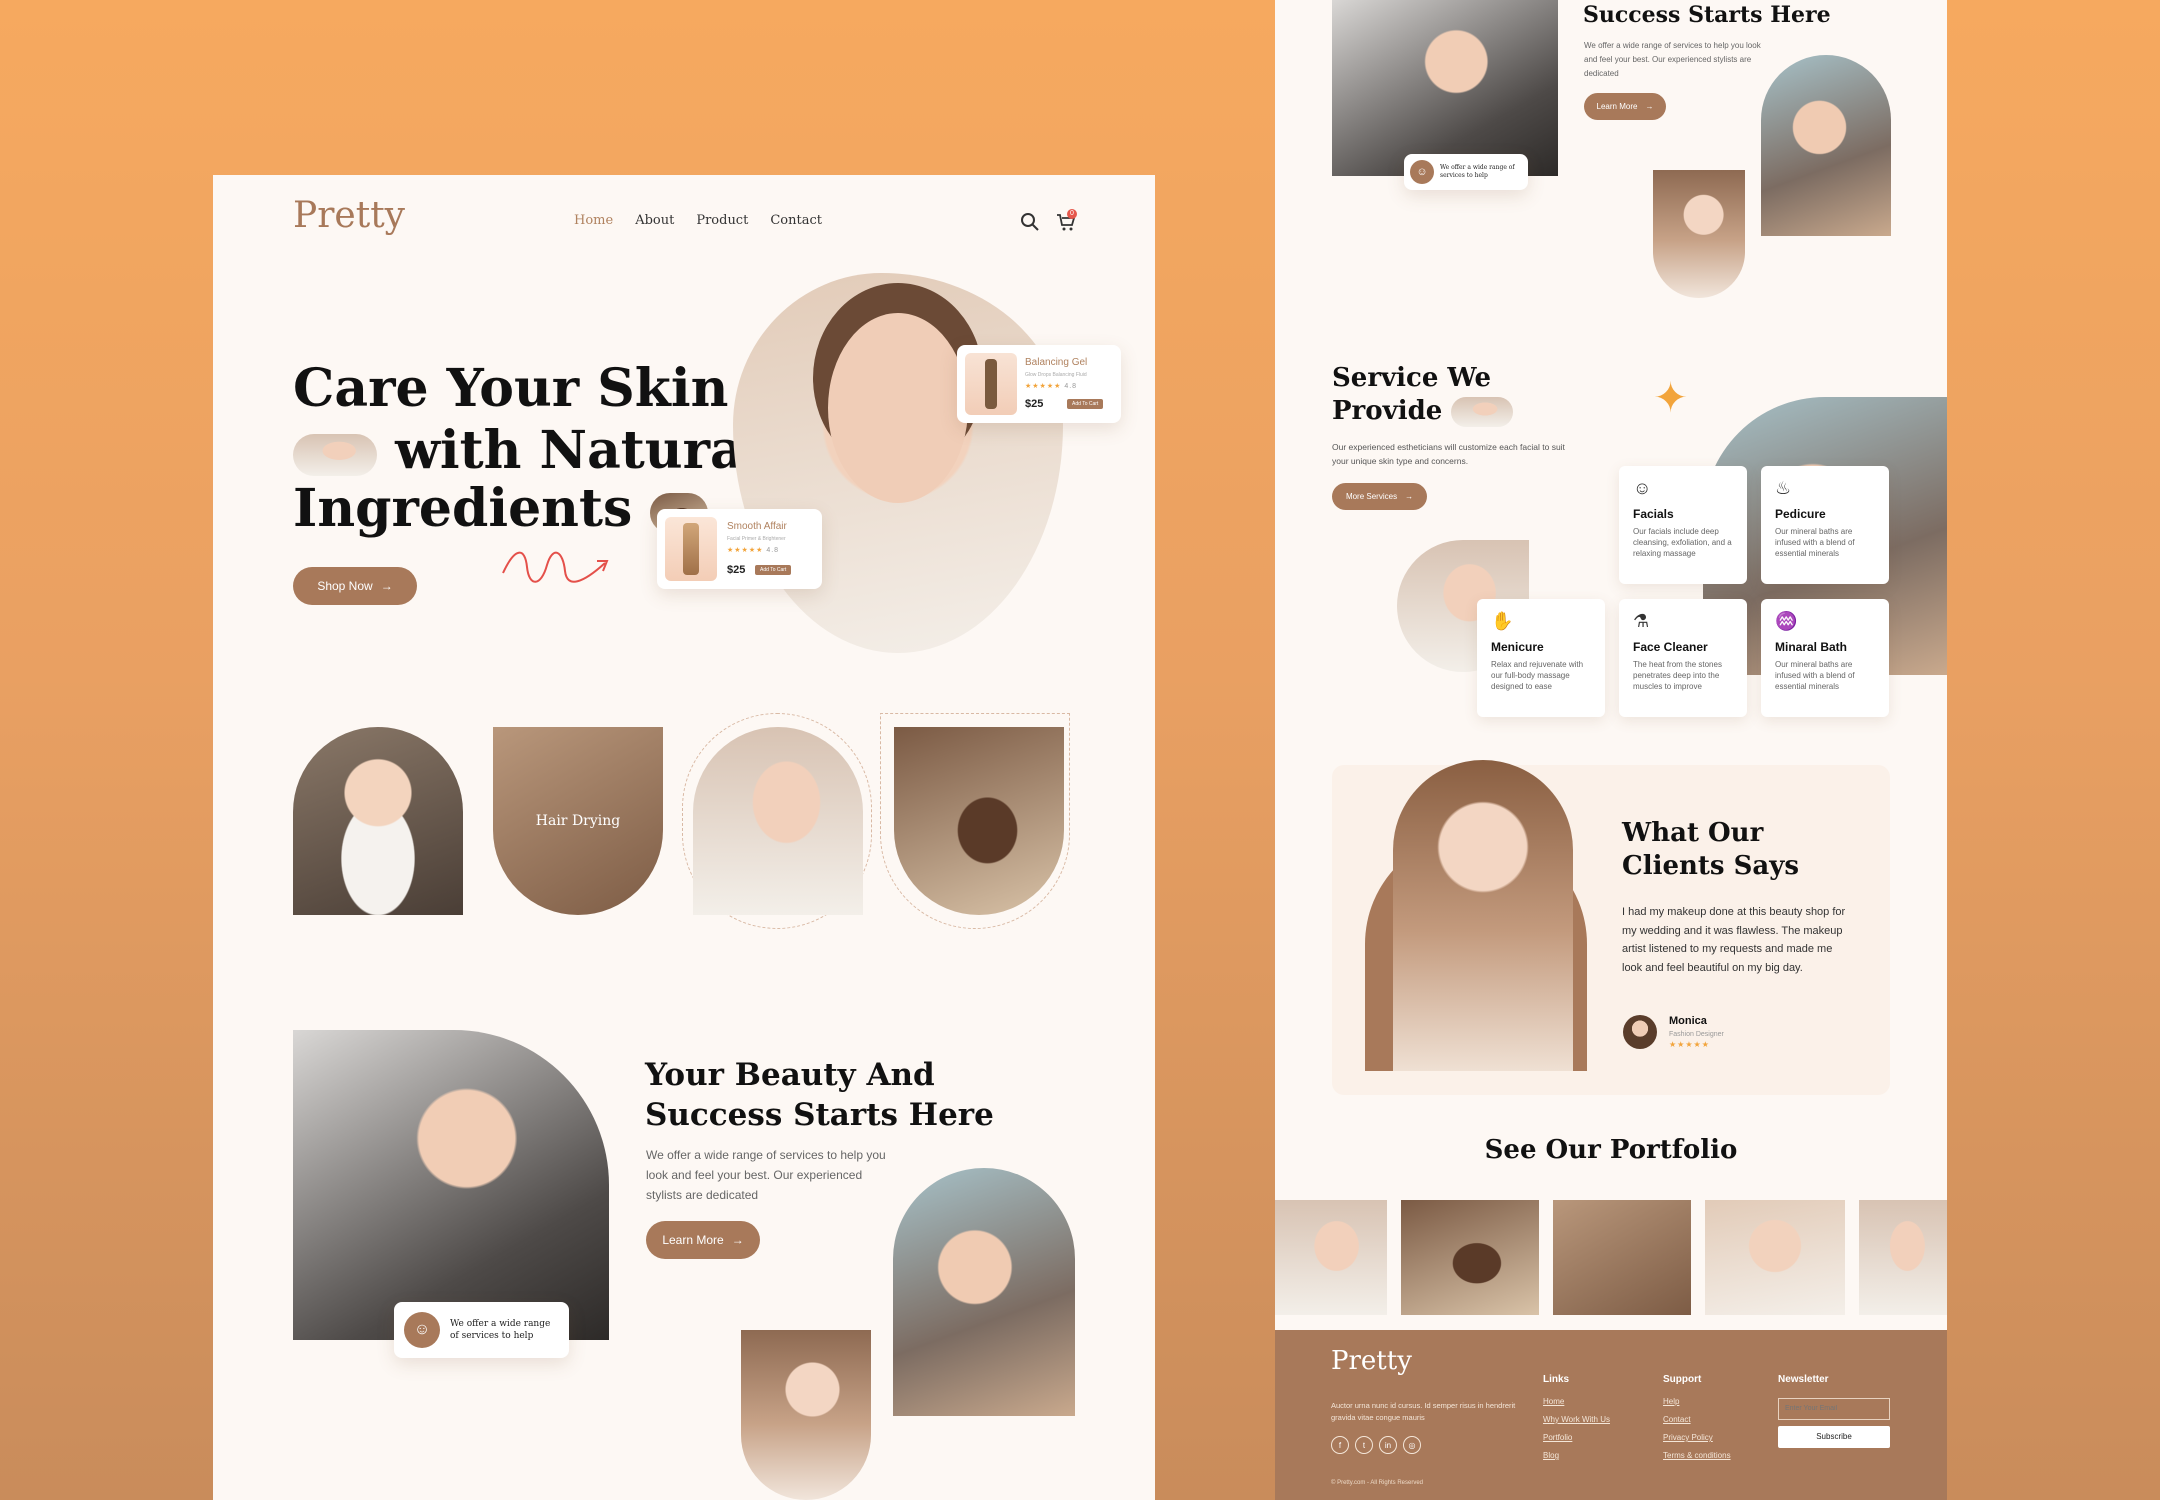 The image size is (2160, 1500). I want to click on more-services-button: More Services →, so click(1379, 496).